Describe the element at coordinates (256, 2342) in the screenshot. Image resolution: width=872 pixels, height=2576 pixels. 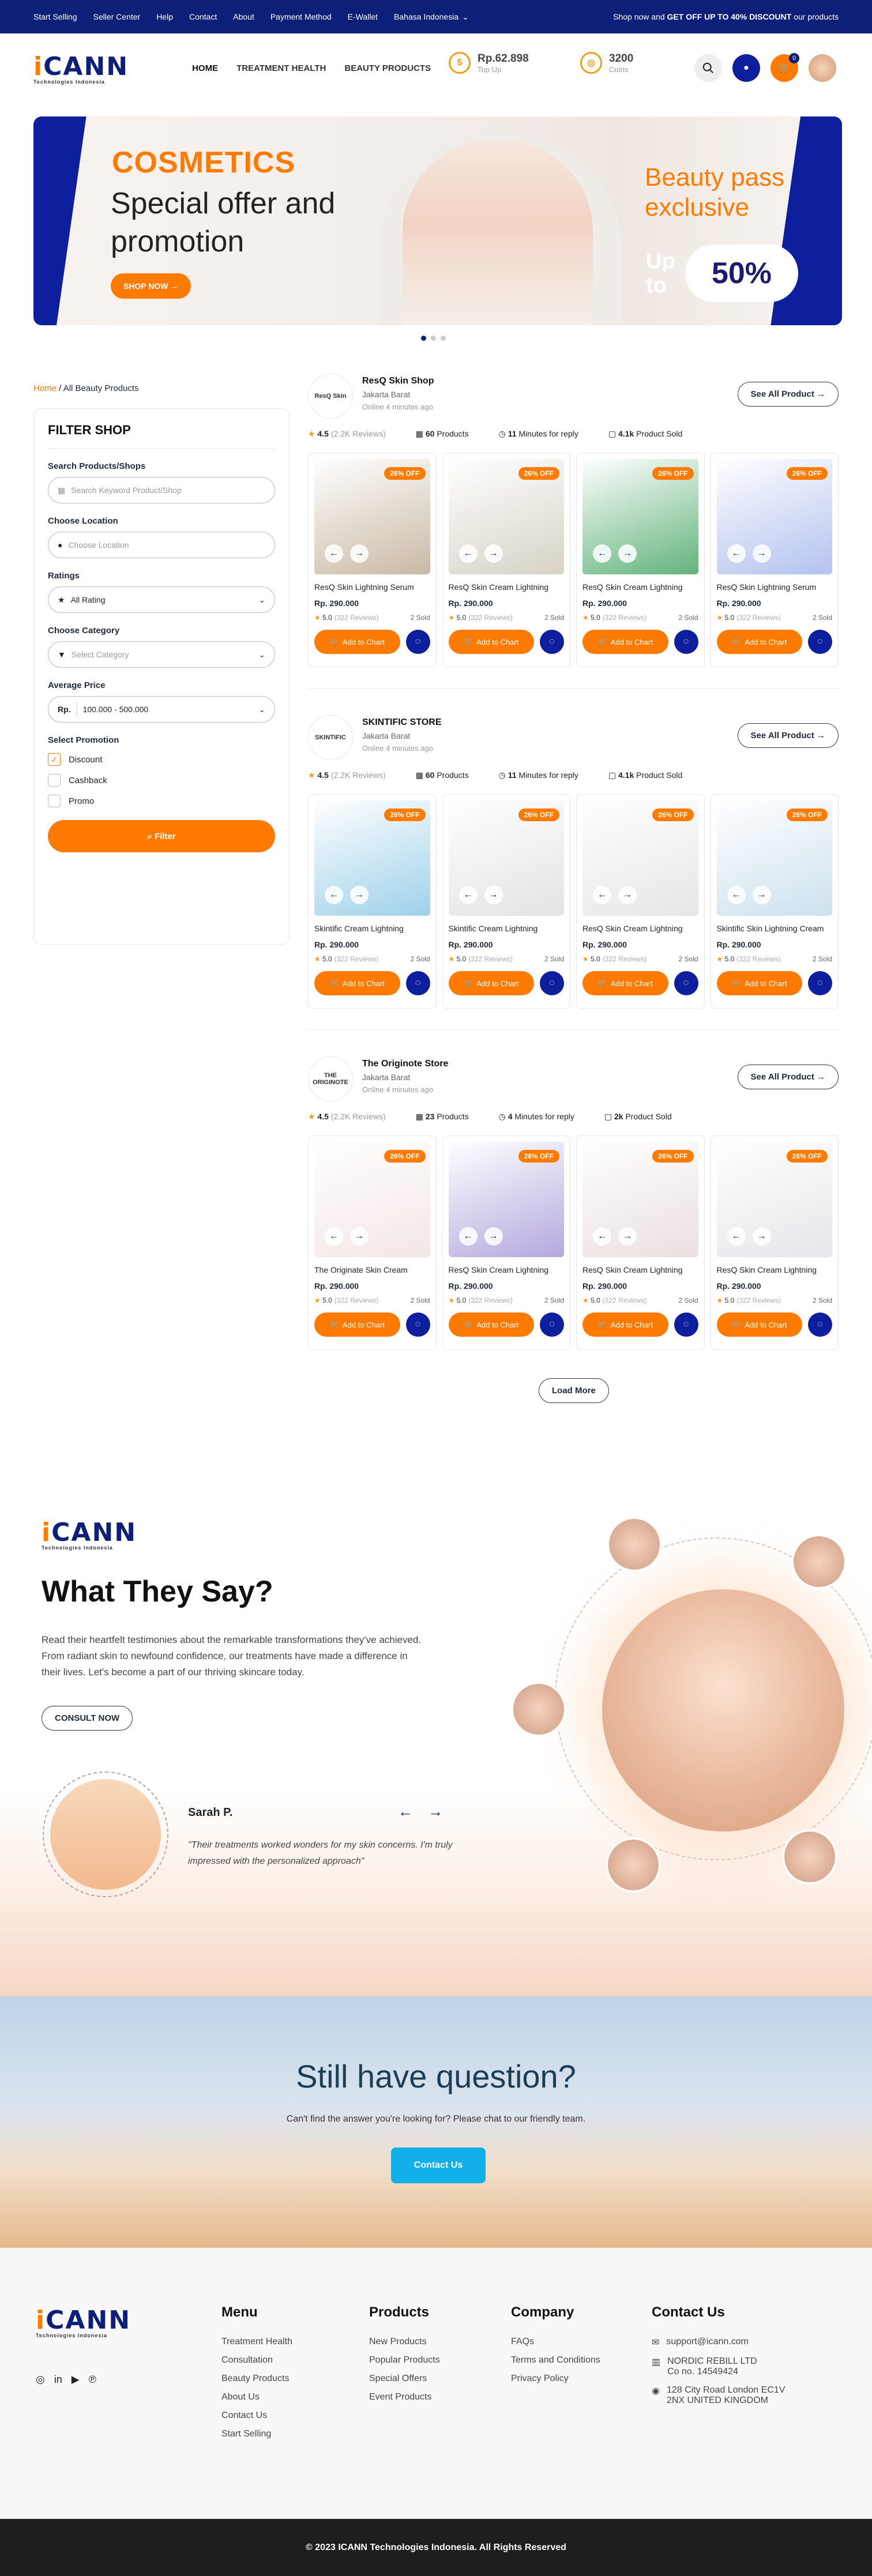
I see `footer-link: Treatment Health` at that location.